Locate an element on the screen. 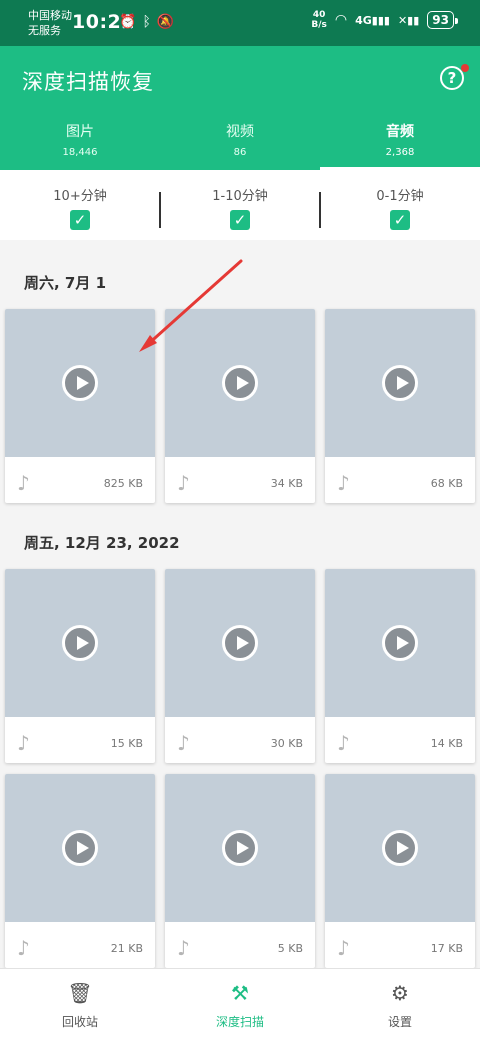  annotation-arrow is located at coordinates (191, 305).